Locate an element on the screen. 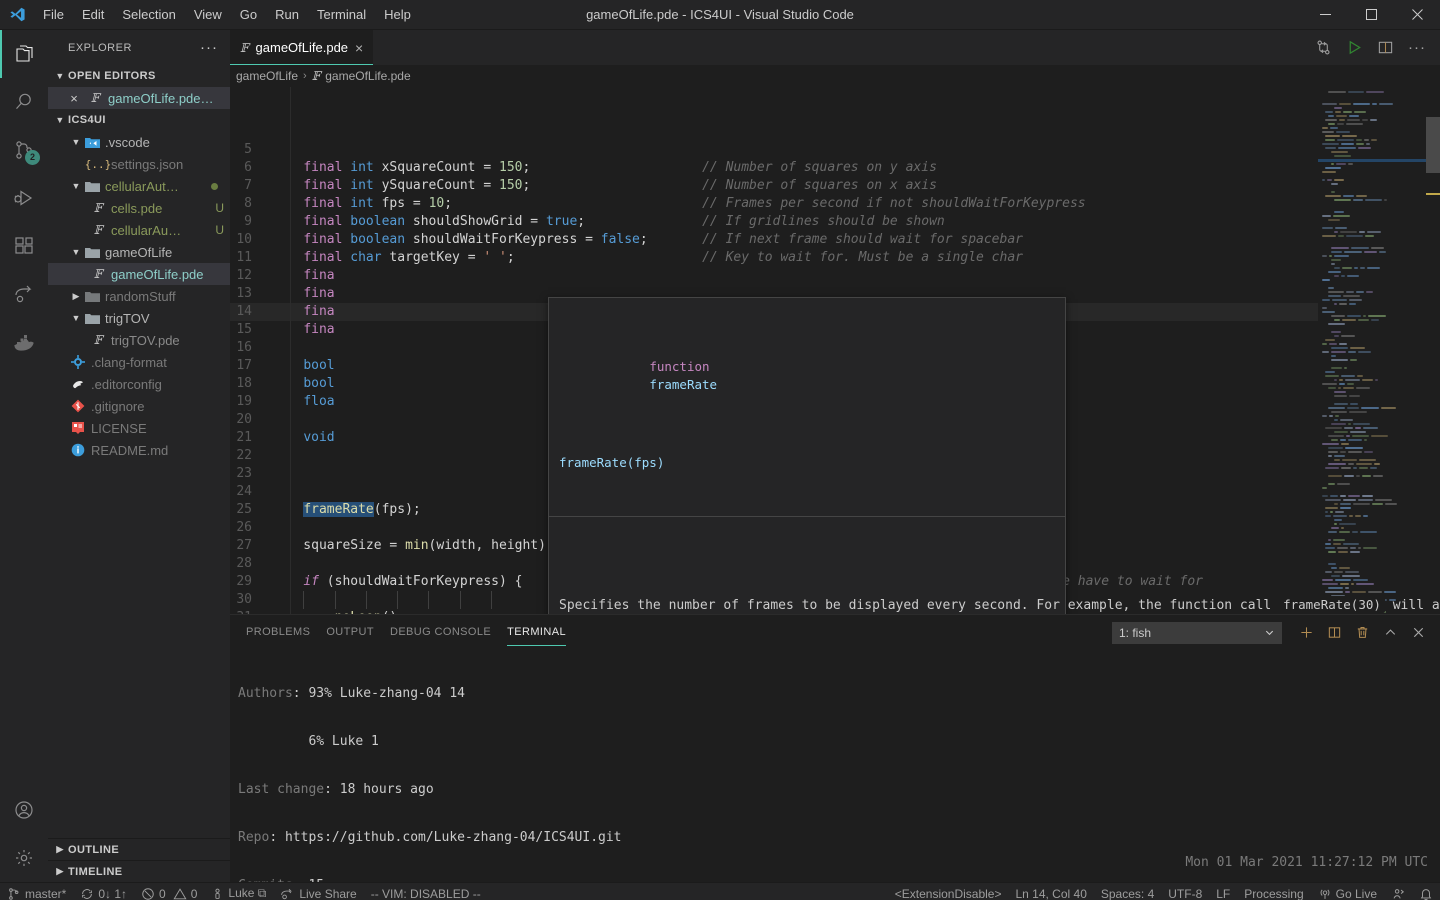 This screenshot has width=1440, height=900. editor-actions: ··· is located at coordinates (1370, 47).